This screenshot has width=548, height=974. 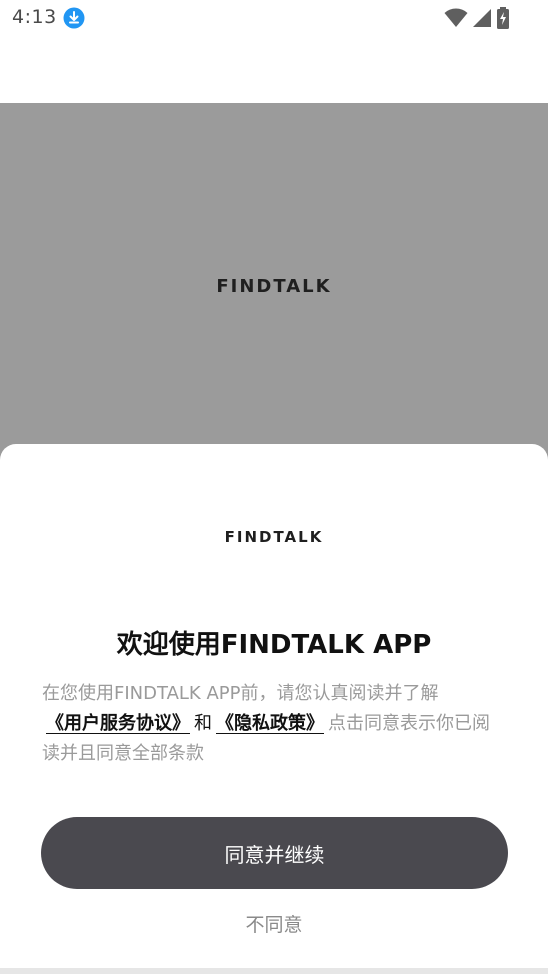 I want to click on decline-button: 不同意, so click(x=274, y=923).